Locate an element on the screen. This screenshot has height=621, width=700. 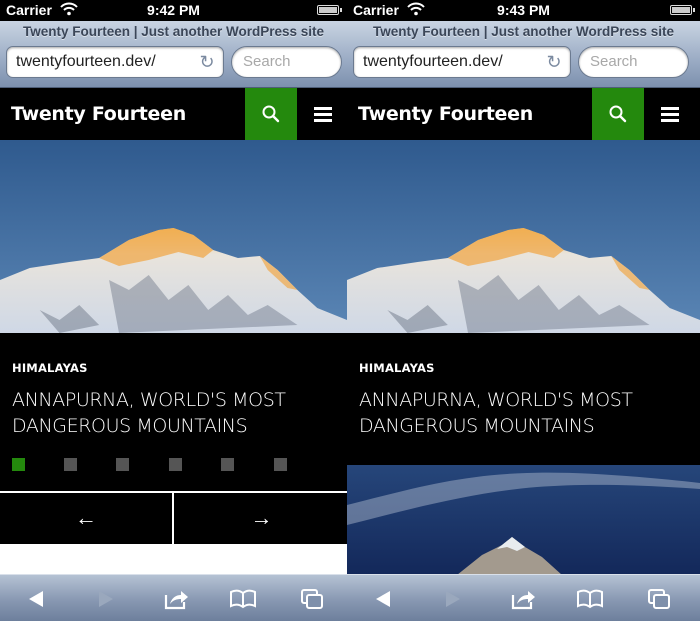
status-bar: Carrier 9:43 PM is located at coordinates (523, 10).